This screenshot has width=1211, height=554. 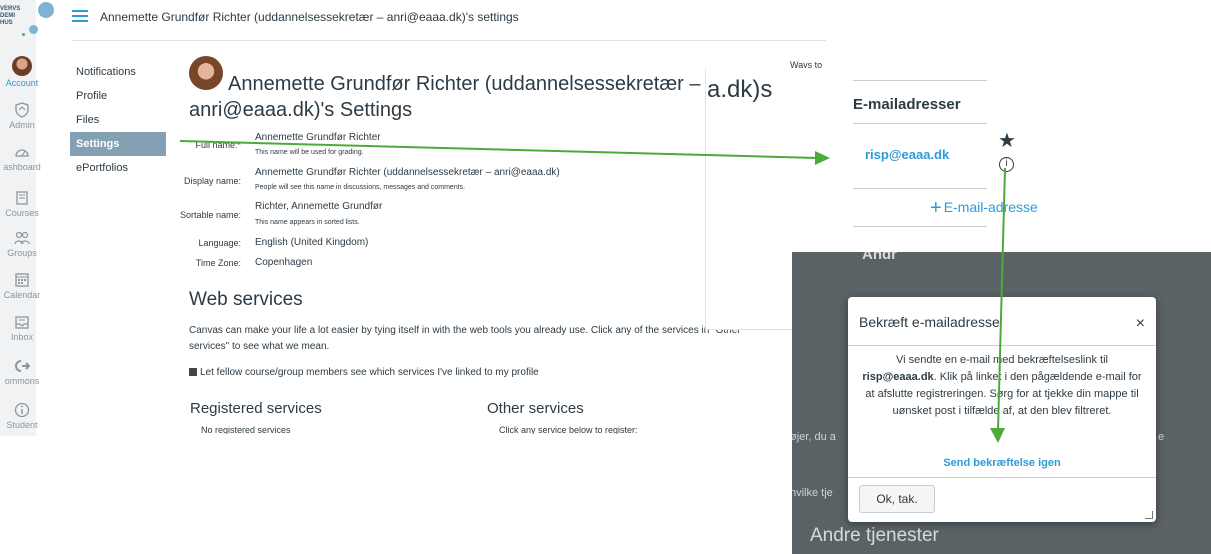 What do you see at coordinates (22, 238) in the screenshot?
I see `groups-icon` at bounding box center [22, 238].